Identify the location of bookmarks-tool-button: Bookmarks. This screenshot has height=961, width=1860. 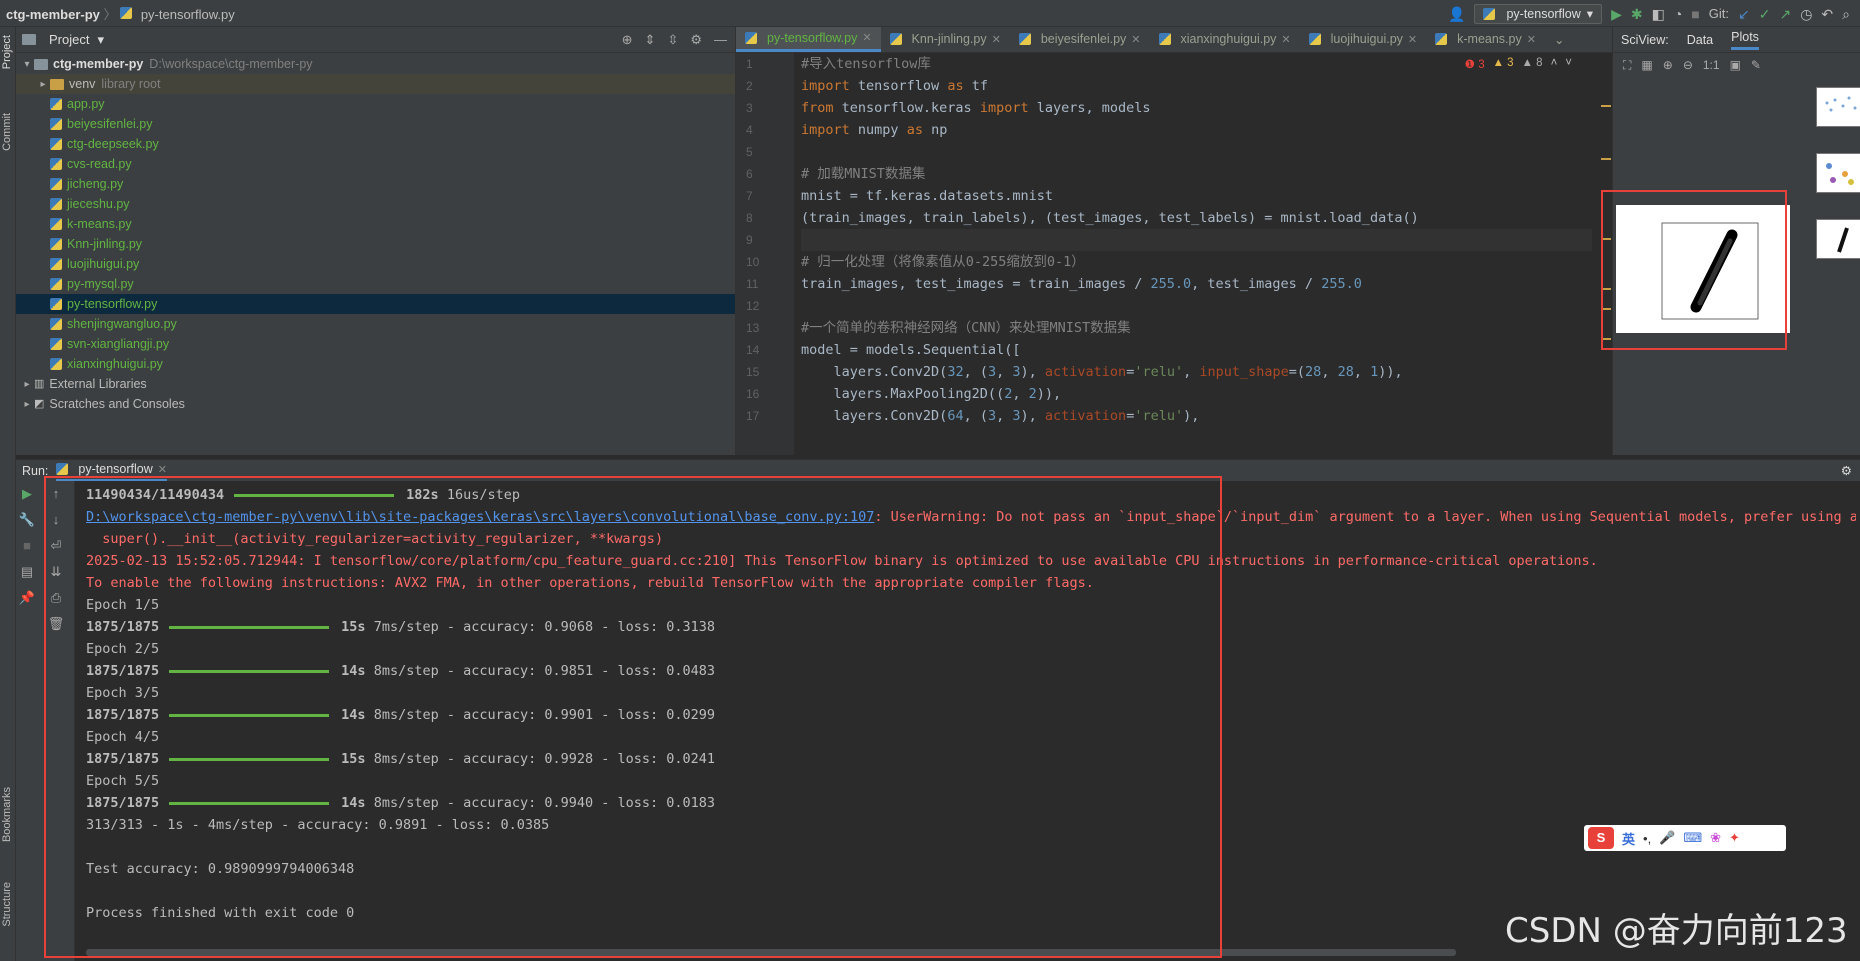
(7, 814).